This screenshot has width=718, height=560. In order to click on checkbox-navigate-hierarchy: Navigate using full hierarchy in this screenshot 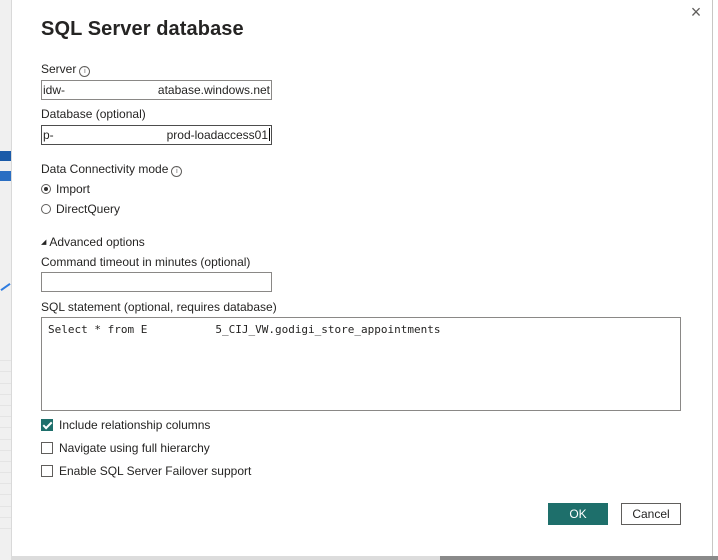, I will do `click(125, 448)`.